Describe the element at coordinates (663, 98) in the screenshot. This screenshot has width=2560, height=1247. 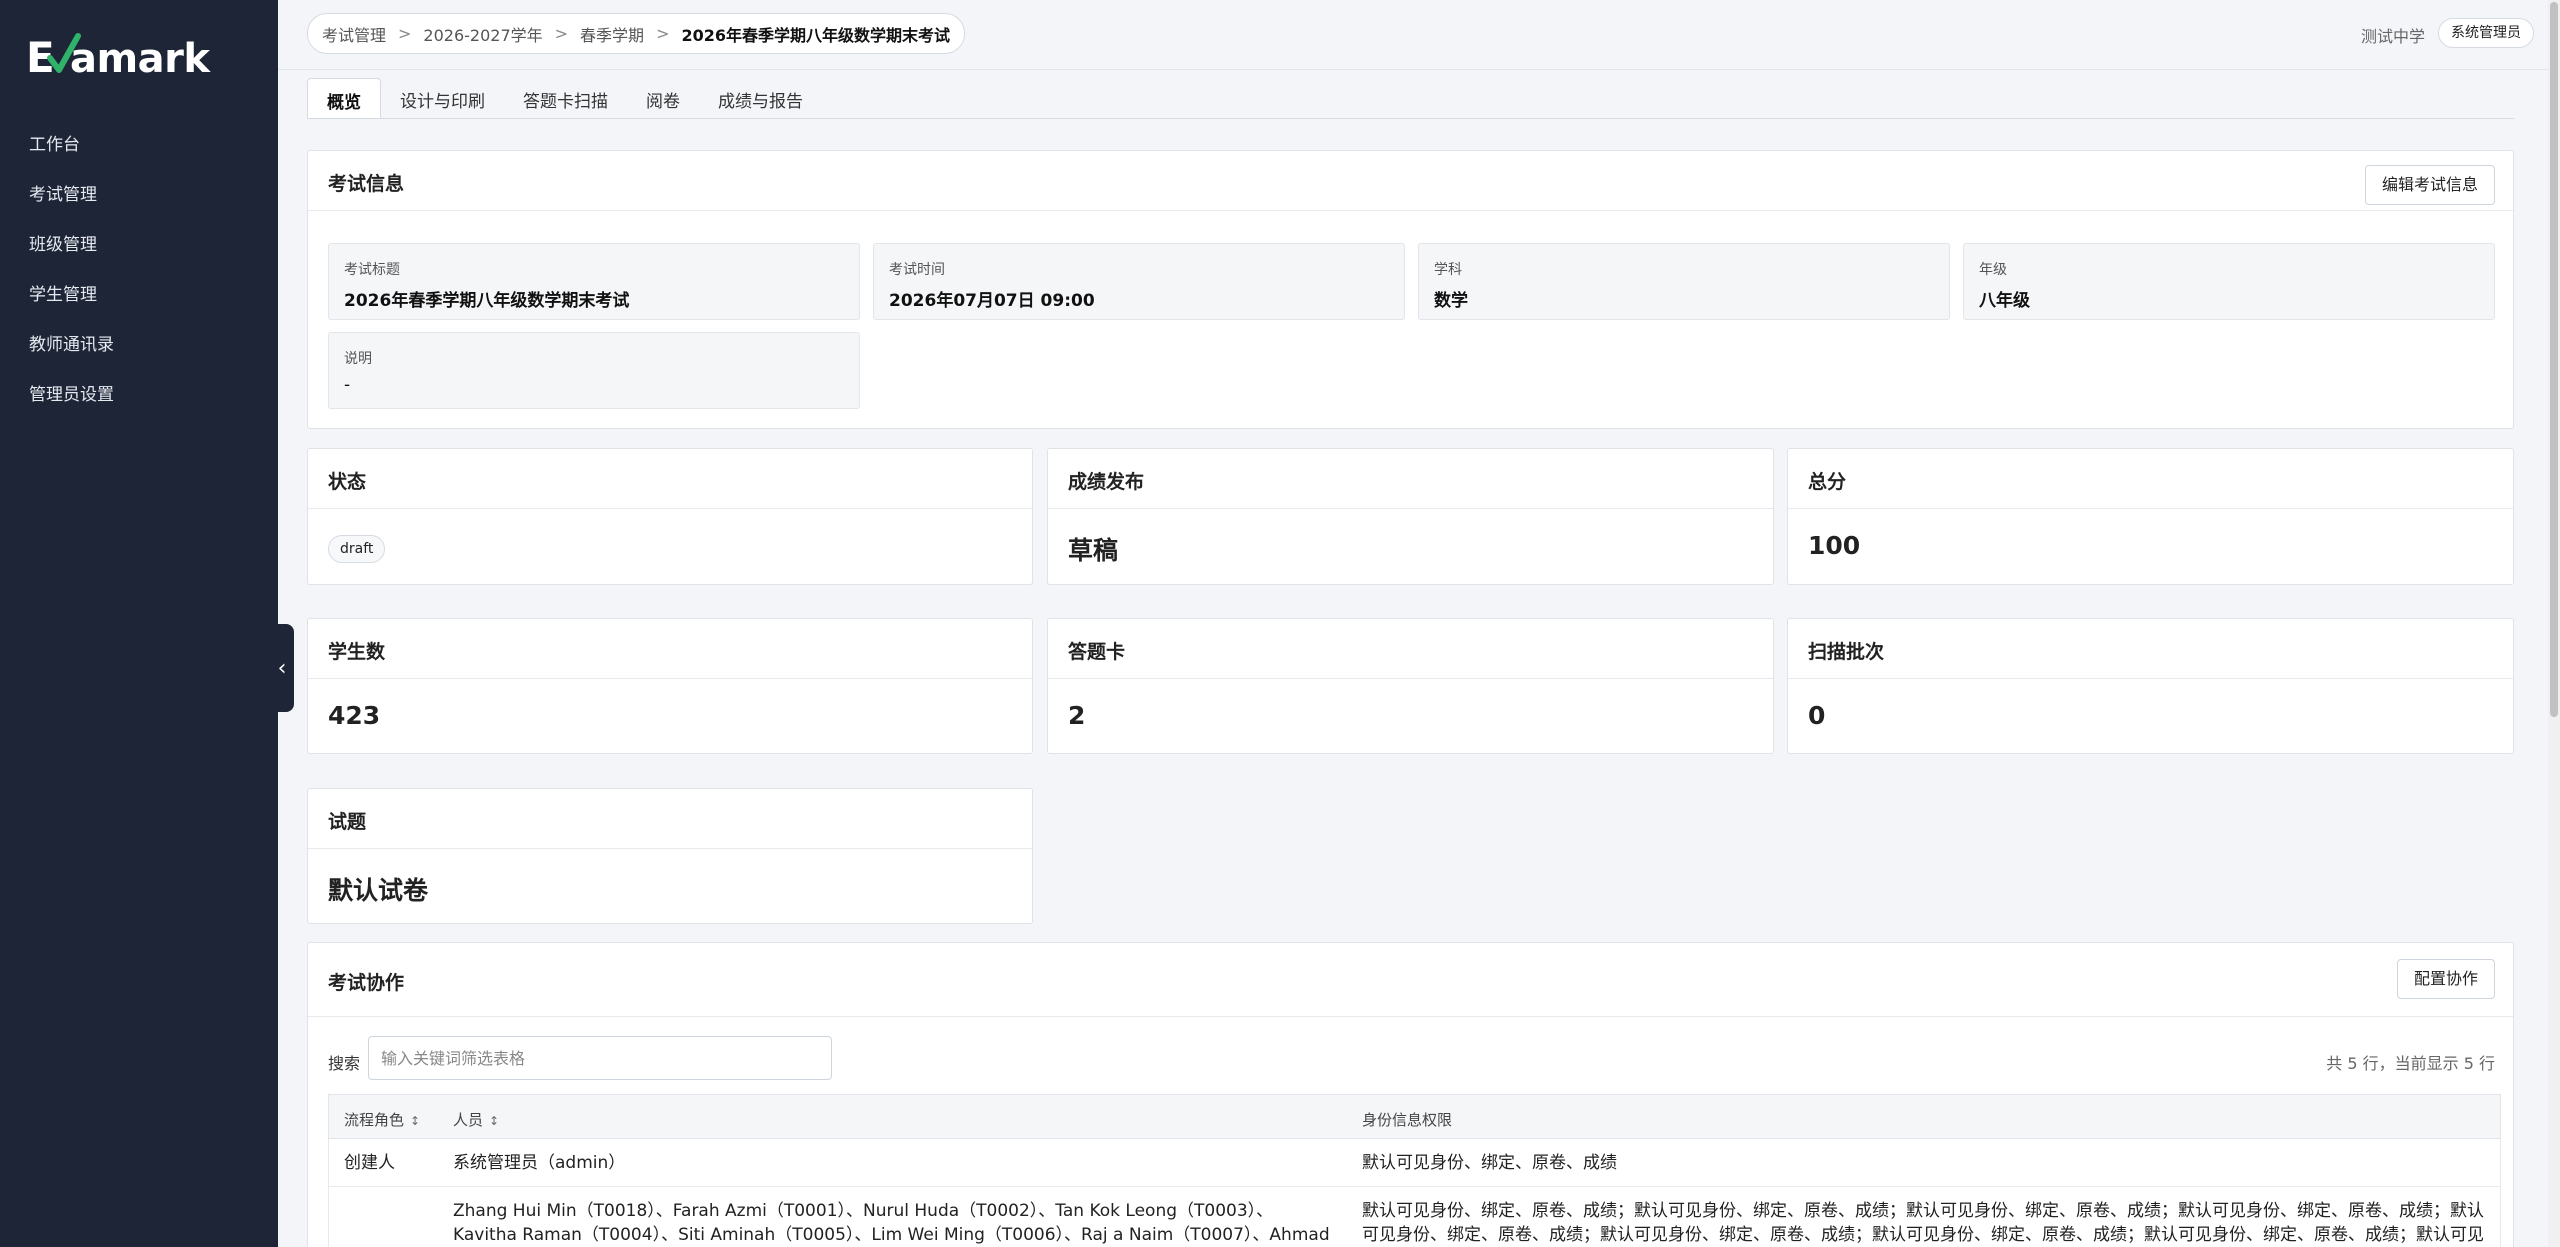
I see `tab-marking: 阅卷` at that location.